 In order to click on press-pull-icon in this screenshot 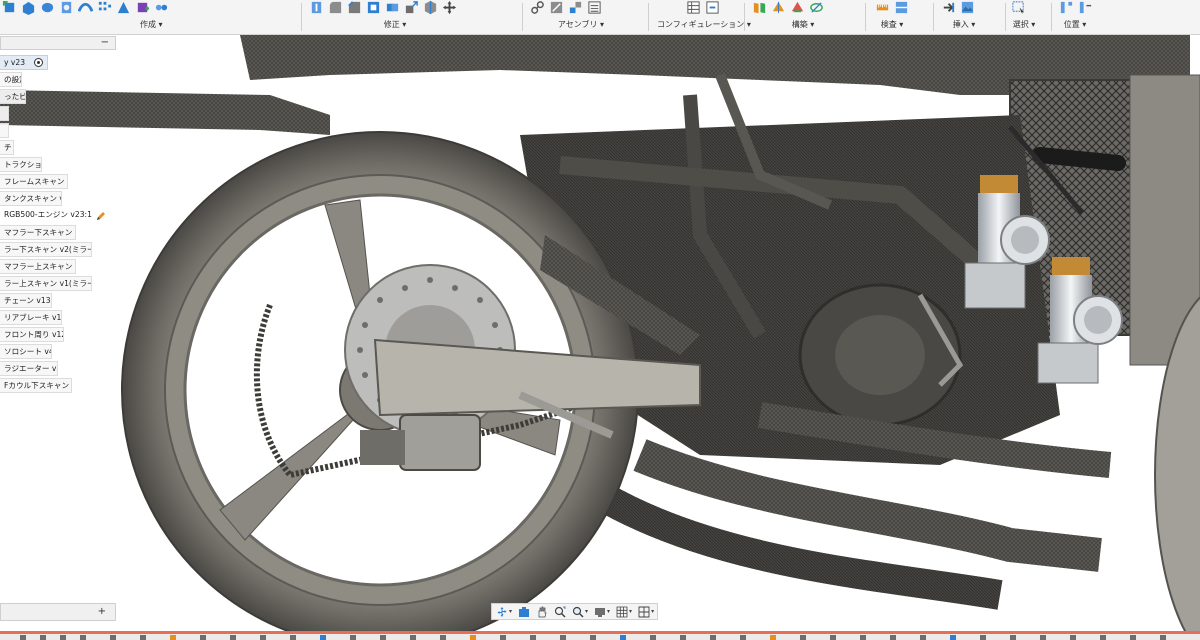, I will do `click(316, 7)`.